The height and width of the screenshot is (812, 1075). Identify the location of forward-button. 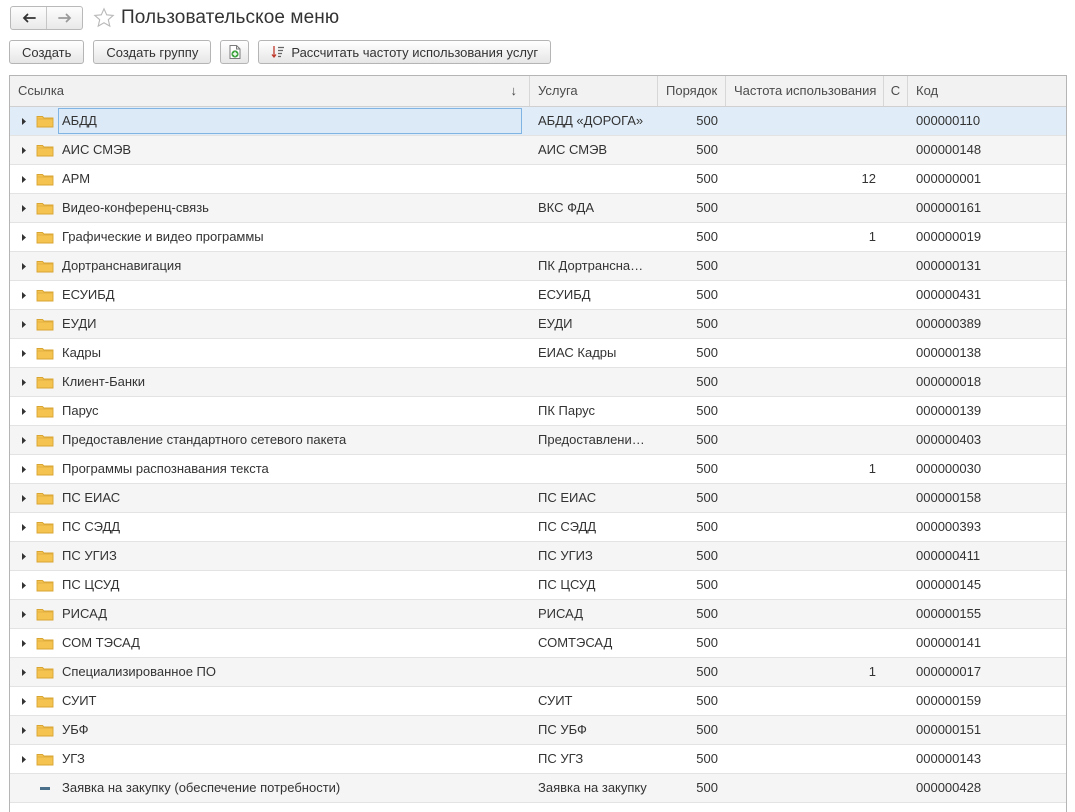
(64, 18).